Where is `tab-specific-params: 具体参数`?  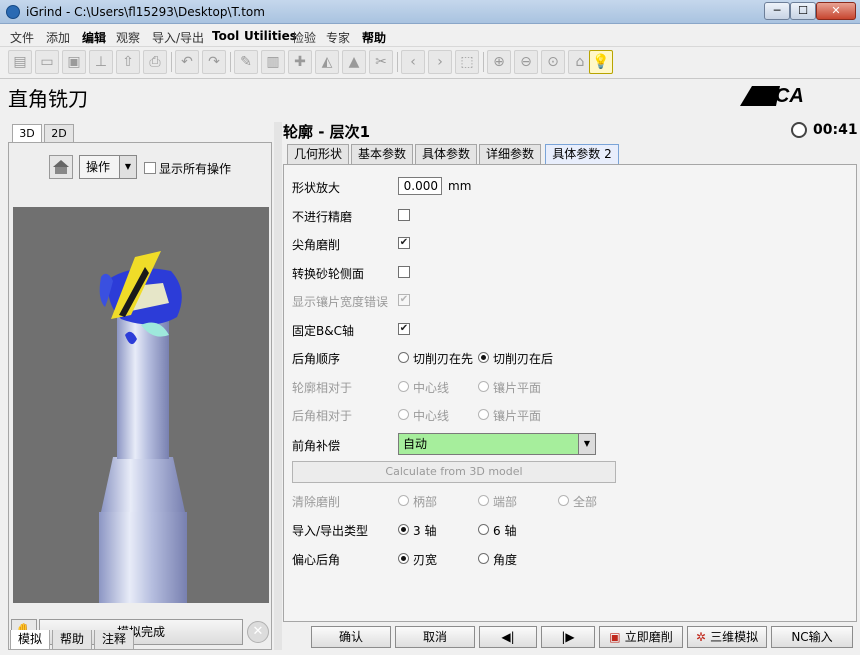 tab-specific-params: 具体参数 is located at coordinates (446, 154).